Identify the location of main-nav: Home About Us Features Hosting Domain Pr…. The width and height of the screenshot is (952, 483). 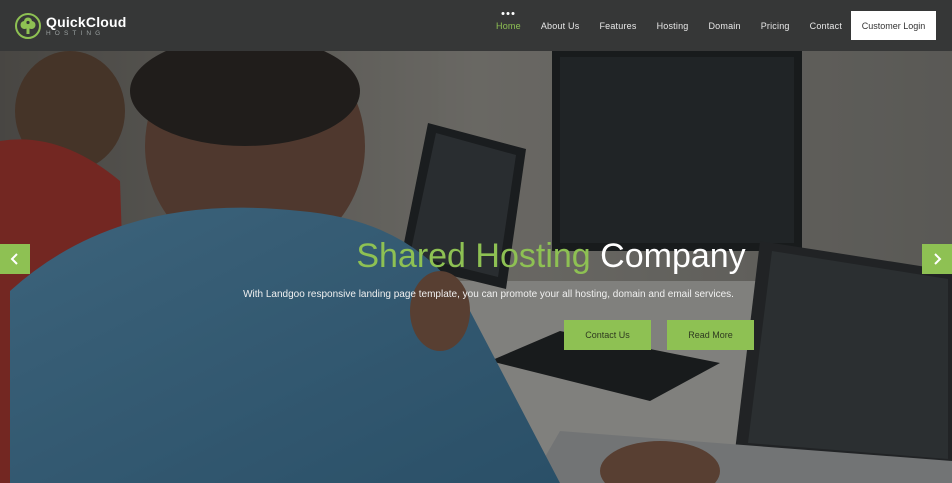
(669, 25).